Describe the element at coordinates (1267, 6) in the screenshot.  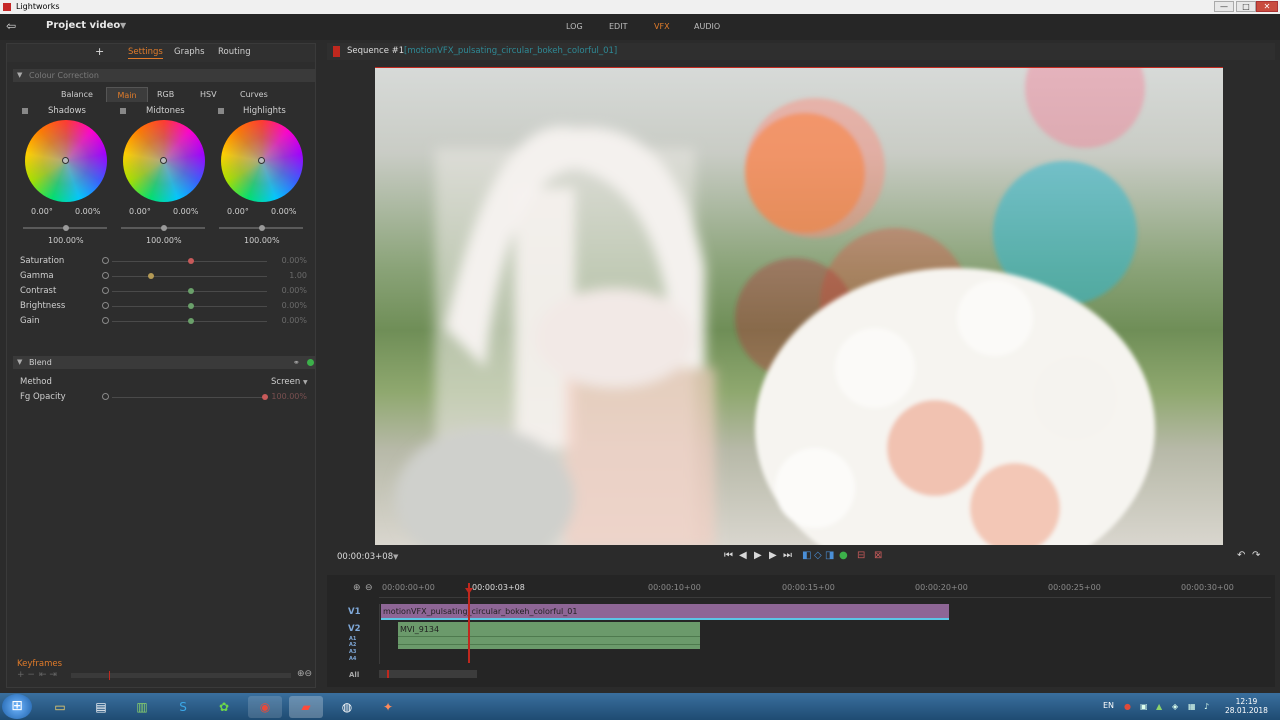
I see `close-button: ✕` at that location.